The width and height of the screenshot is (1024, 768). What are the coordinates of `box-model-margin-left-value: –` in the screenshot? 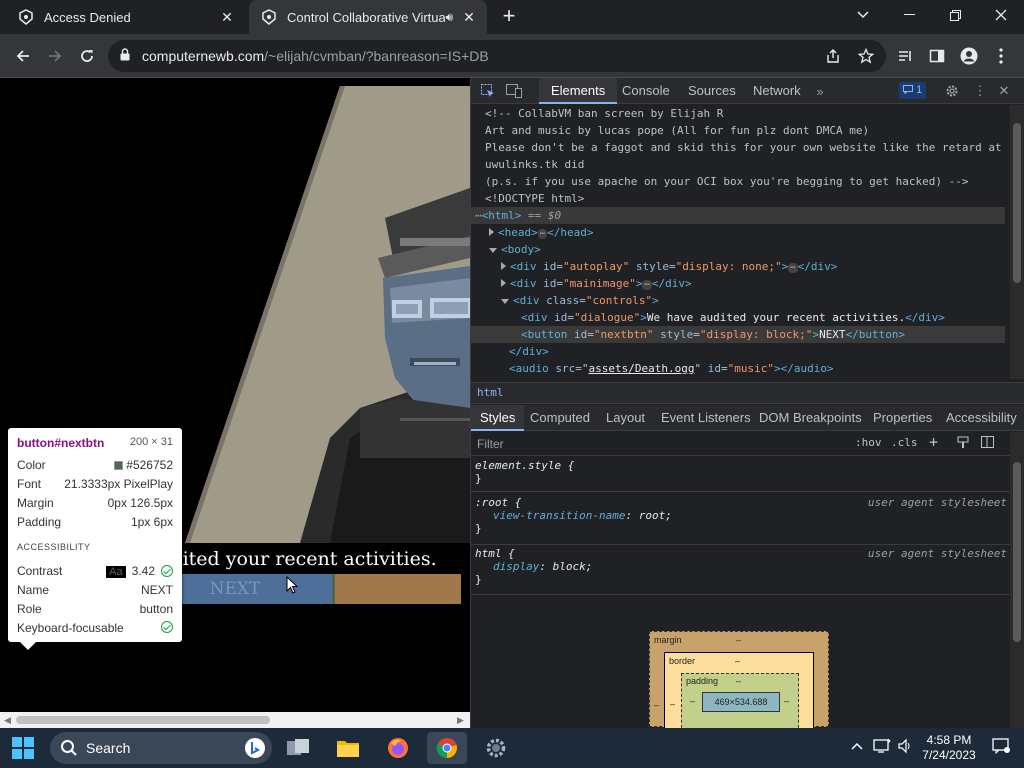 It's located at (656, 705).